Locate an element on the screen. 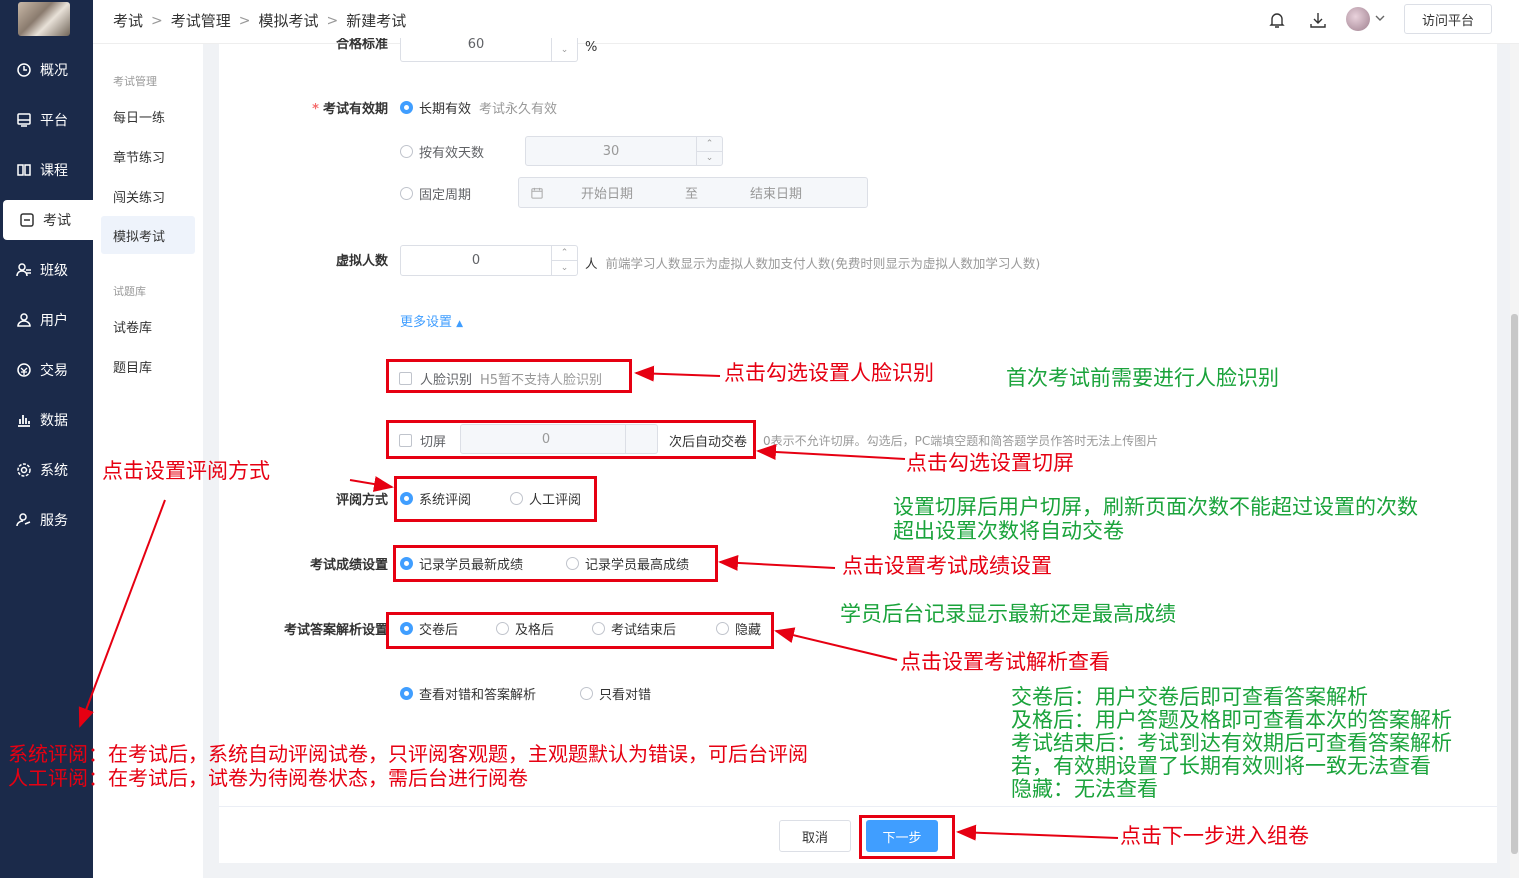 This screenshot has width=1519, height=878. nav-item-course: 课程 is located at coordinates (46, 170).